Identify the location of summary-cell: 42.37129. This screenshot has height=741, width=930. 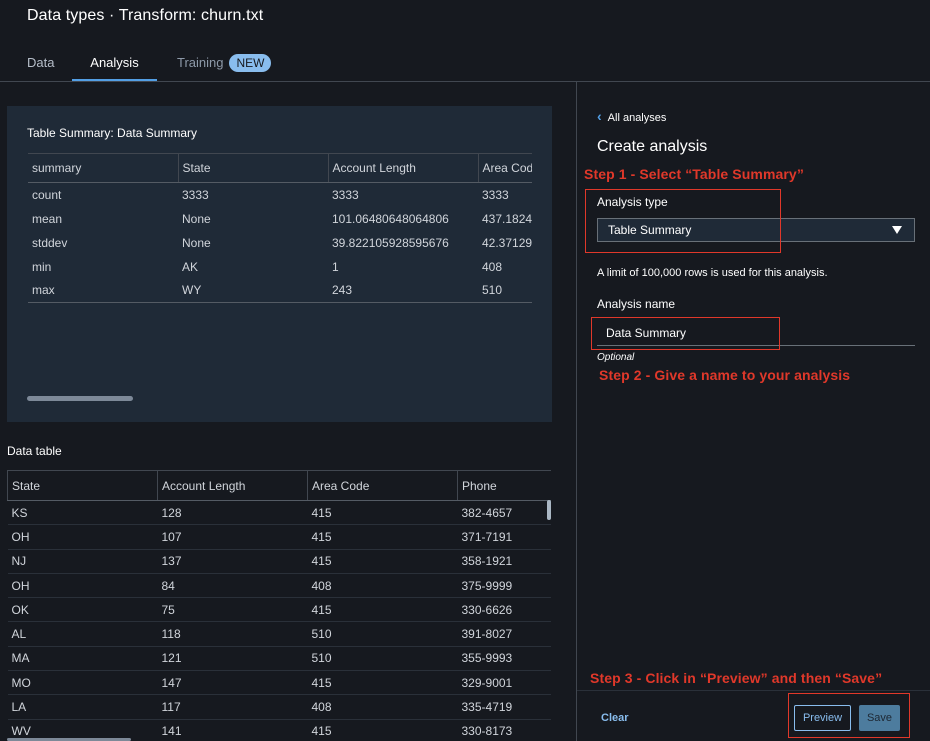
(507, 242).